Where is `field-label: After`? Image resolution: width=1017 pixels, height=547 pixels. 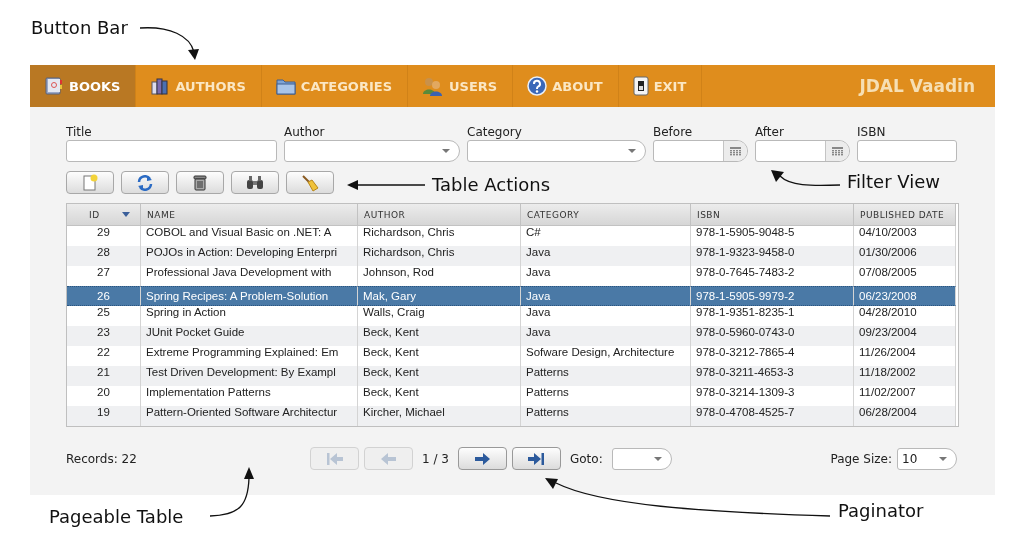 field-label: After is located at coordinates (770, 132).